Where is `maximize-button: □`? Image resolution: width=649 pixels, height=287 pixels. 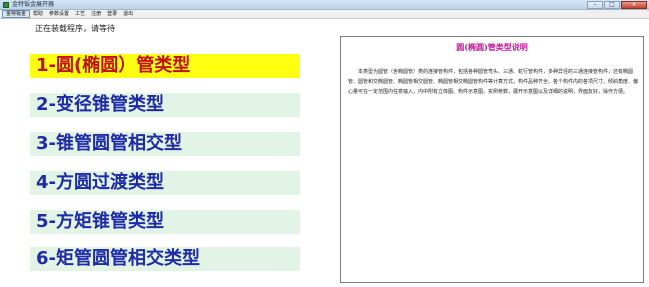
maximize-button: □ is located at coordinates (612, 5).